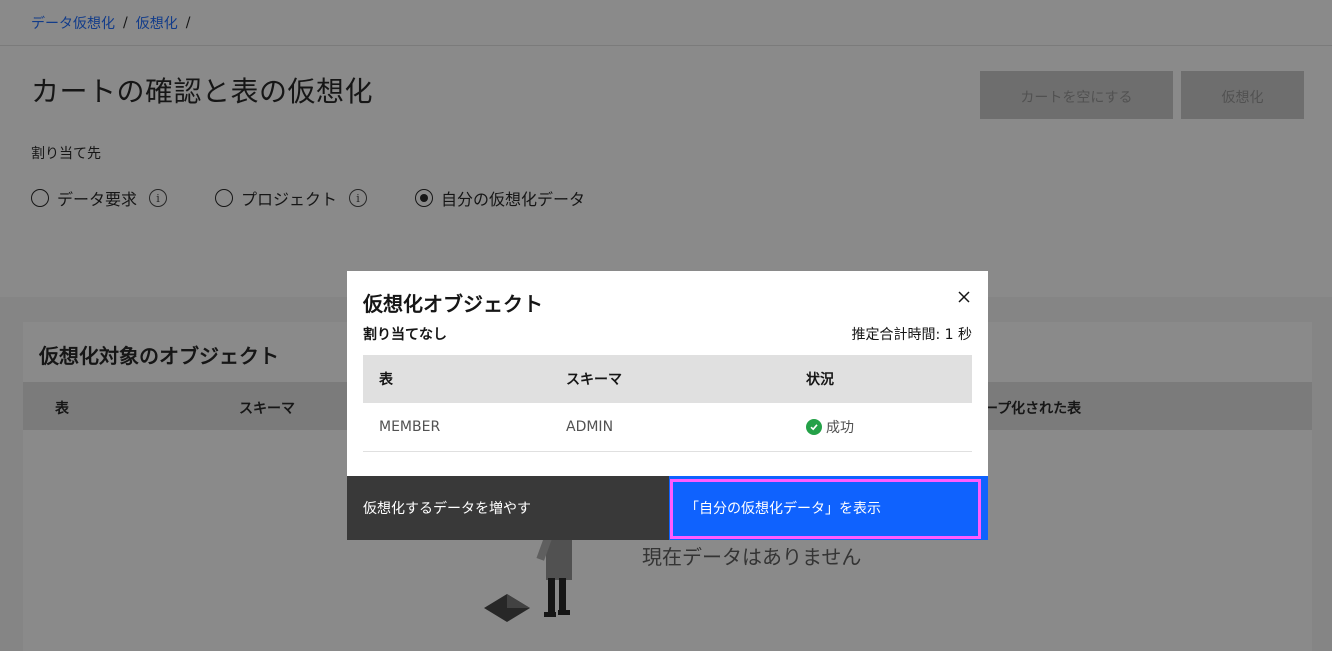 Image resolution: width=1332 pixels, height=651 pixels. I want to click on table-row: MEMBER ADMIN 成功, so click(667, 427).